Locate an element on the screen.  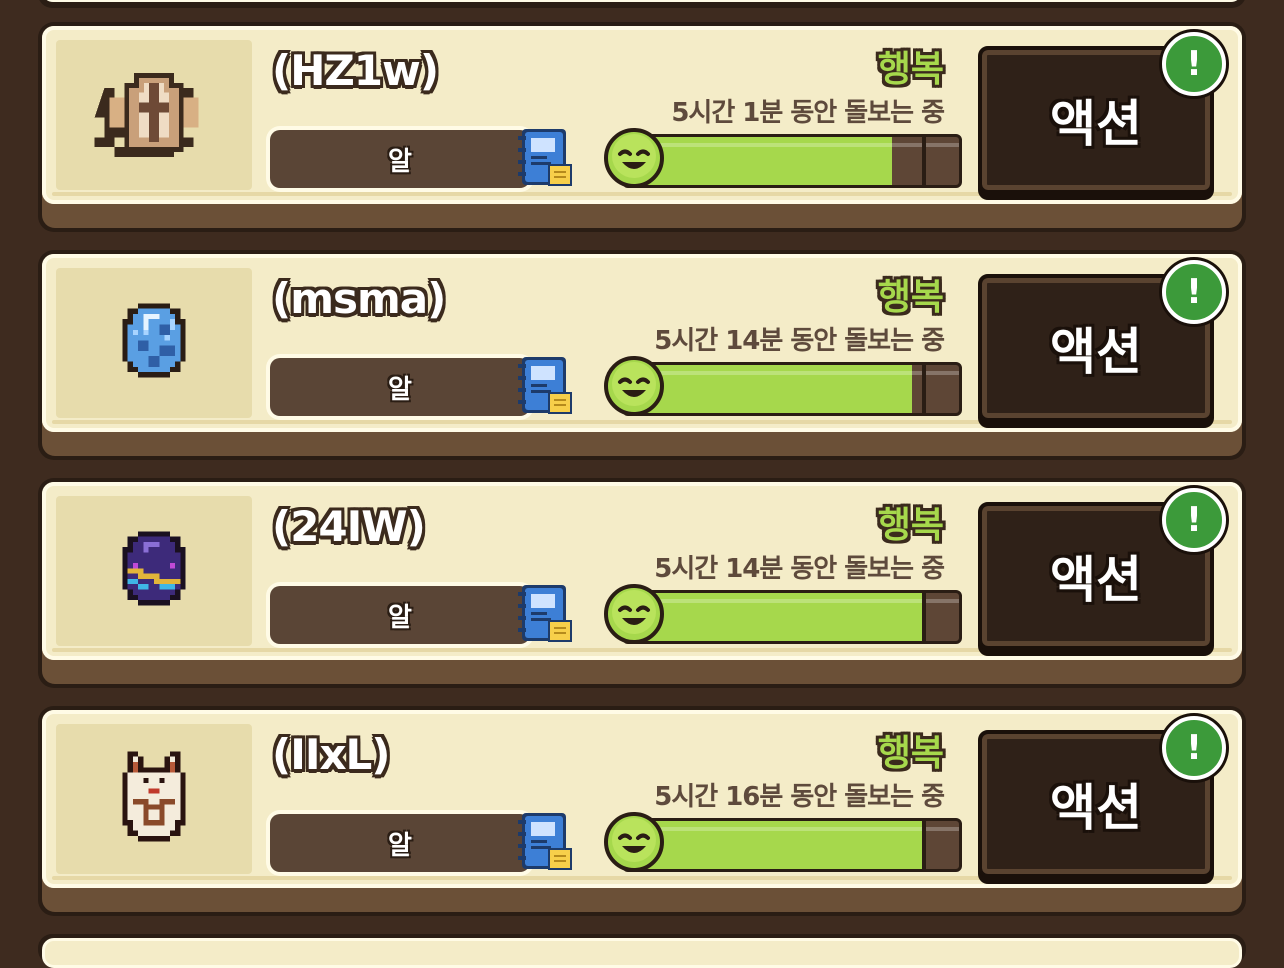
partial-card-bottom is located at coordinates (642, 951).